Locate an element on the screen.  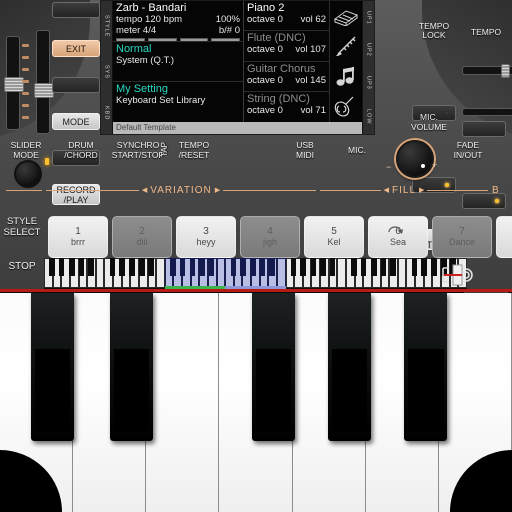
pad-8: 8 Haa is located at coordinates (504, 237).